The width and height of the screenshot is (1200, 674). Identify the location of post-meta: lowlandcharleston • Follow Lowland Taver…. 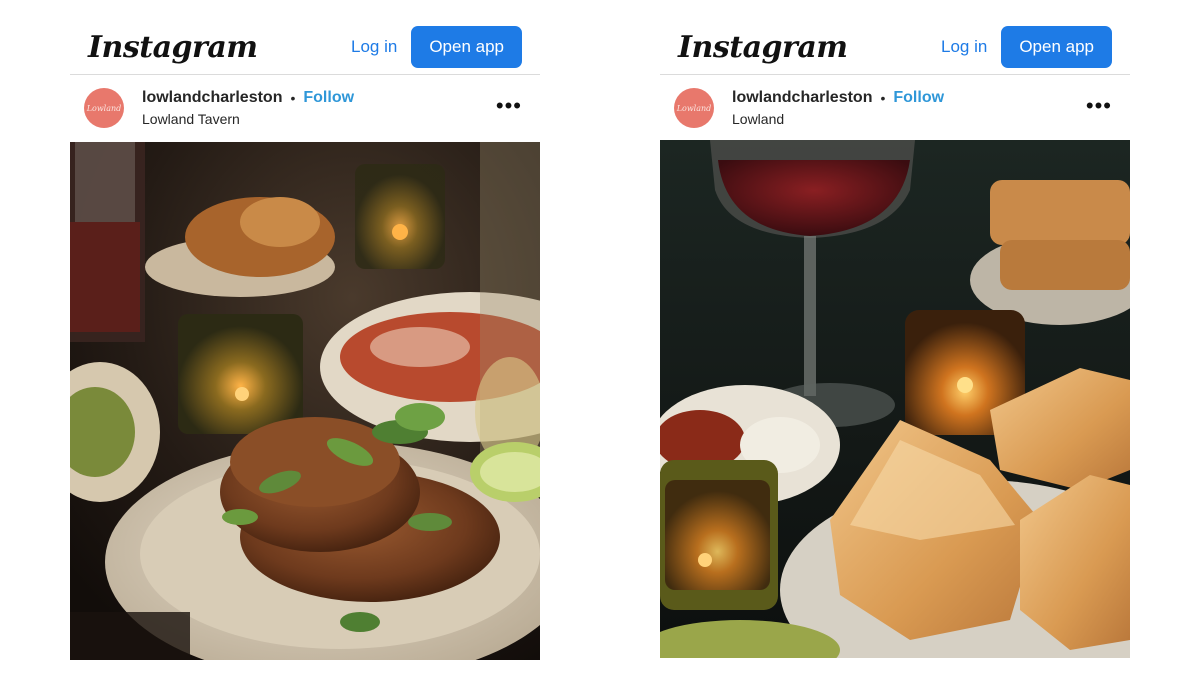
(248, 108).